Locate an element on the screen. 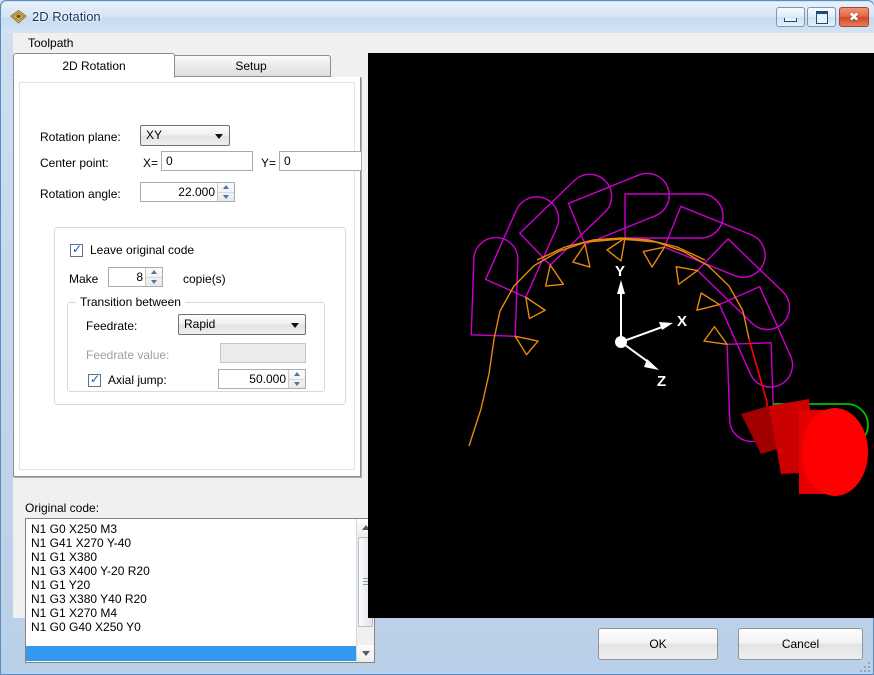 This screenshot has width=874, height=675. original-code-line: N1 G1 Y20 is located at coordinates (192, 585).